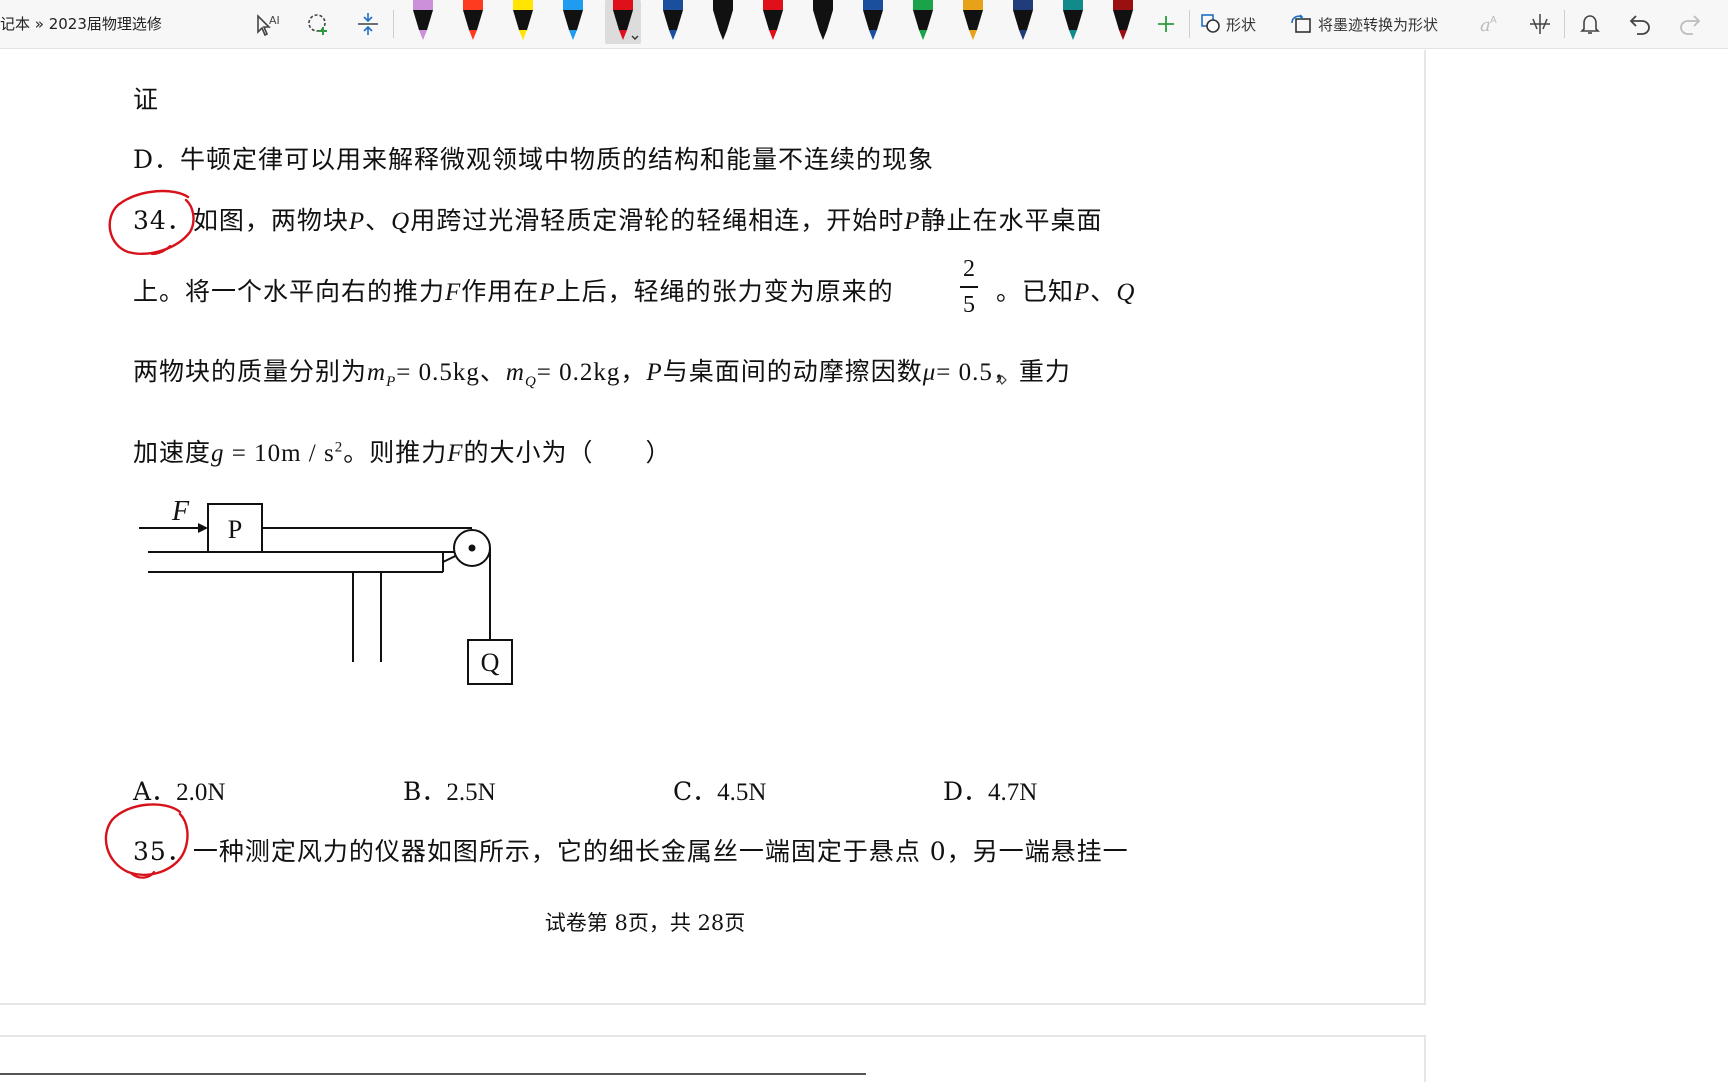 The height and width of the screenshot is (1082, 1728). What do you see at coordinates (423, 22) in the screenshot?
I see `pen-1-icon` at bounding box center [423, 22].